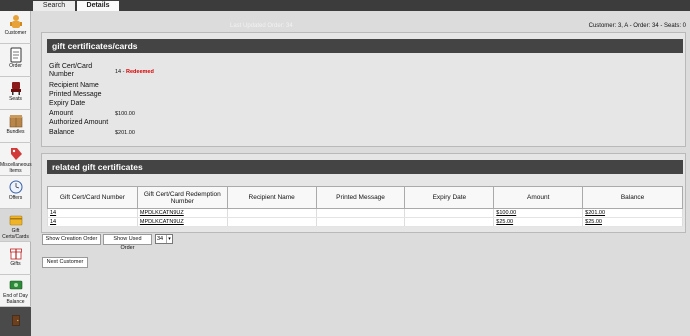 This screenshot has width=690, height=336. What do you see at coordinates (595, 213) in the screenshot?
I see `balance-link: $201.00` at bounding box center [595, 213].